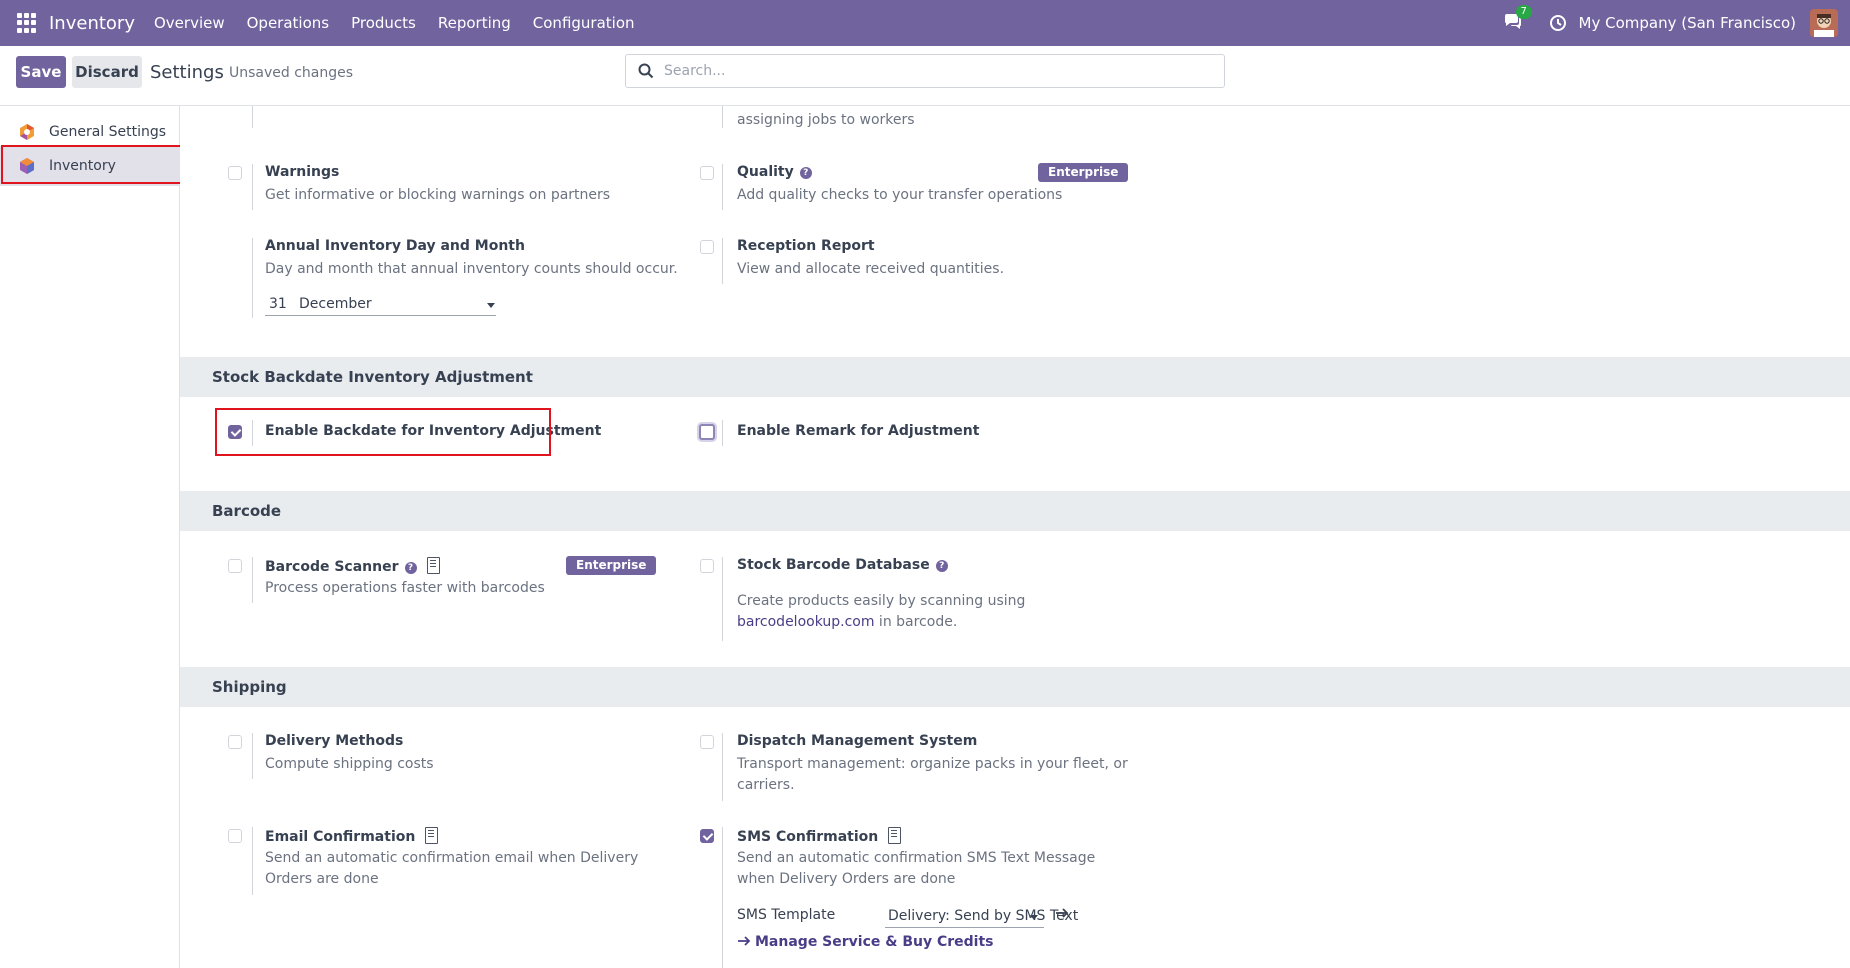  Describe the element at coordinates (707, 742) in the screenshot. I see `dispatch-management-checkbox` at that location.